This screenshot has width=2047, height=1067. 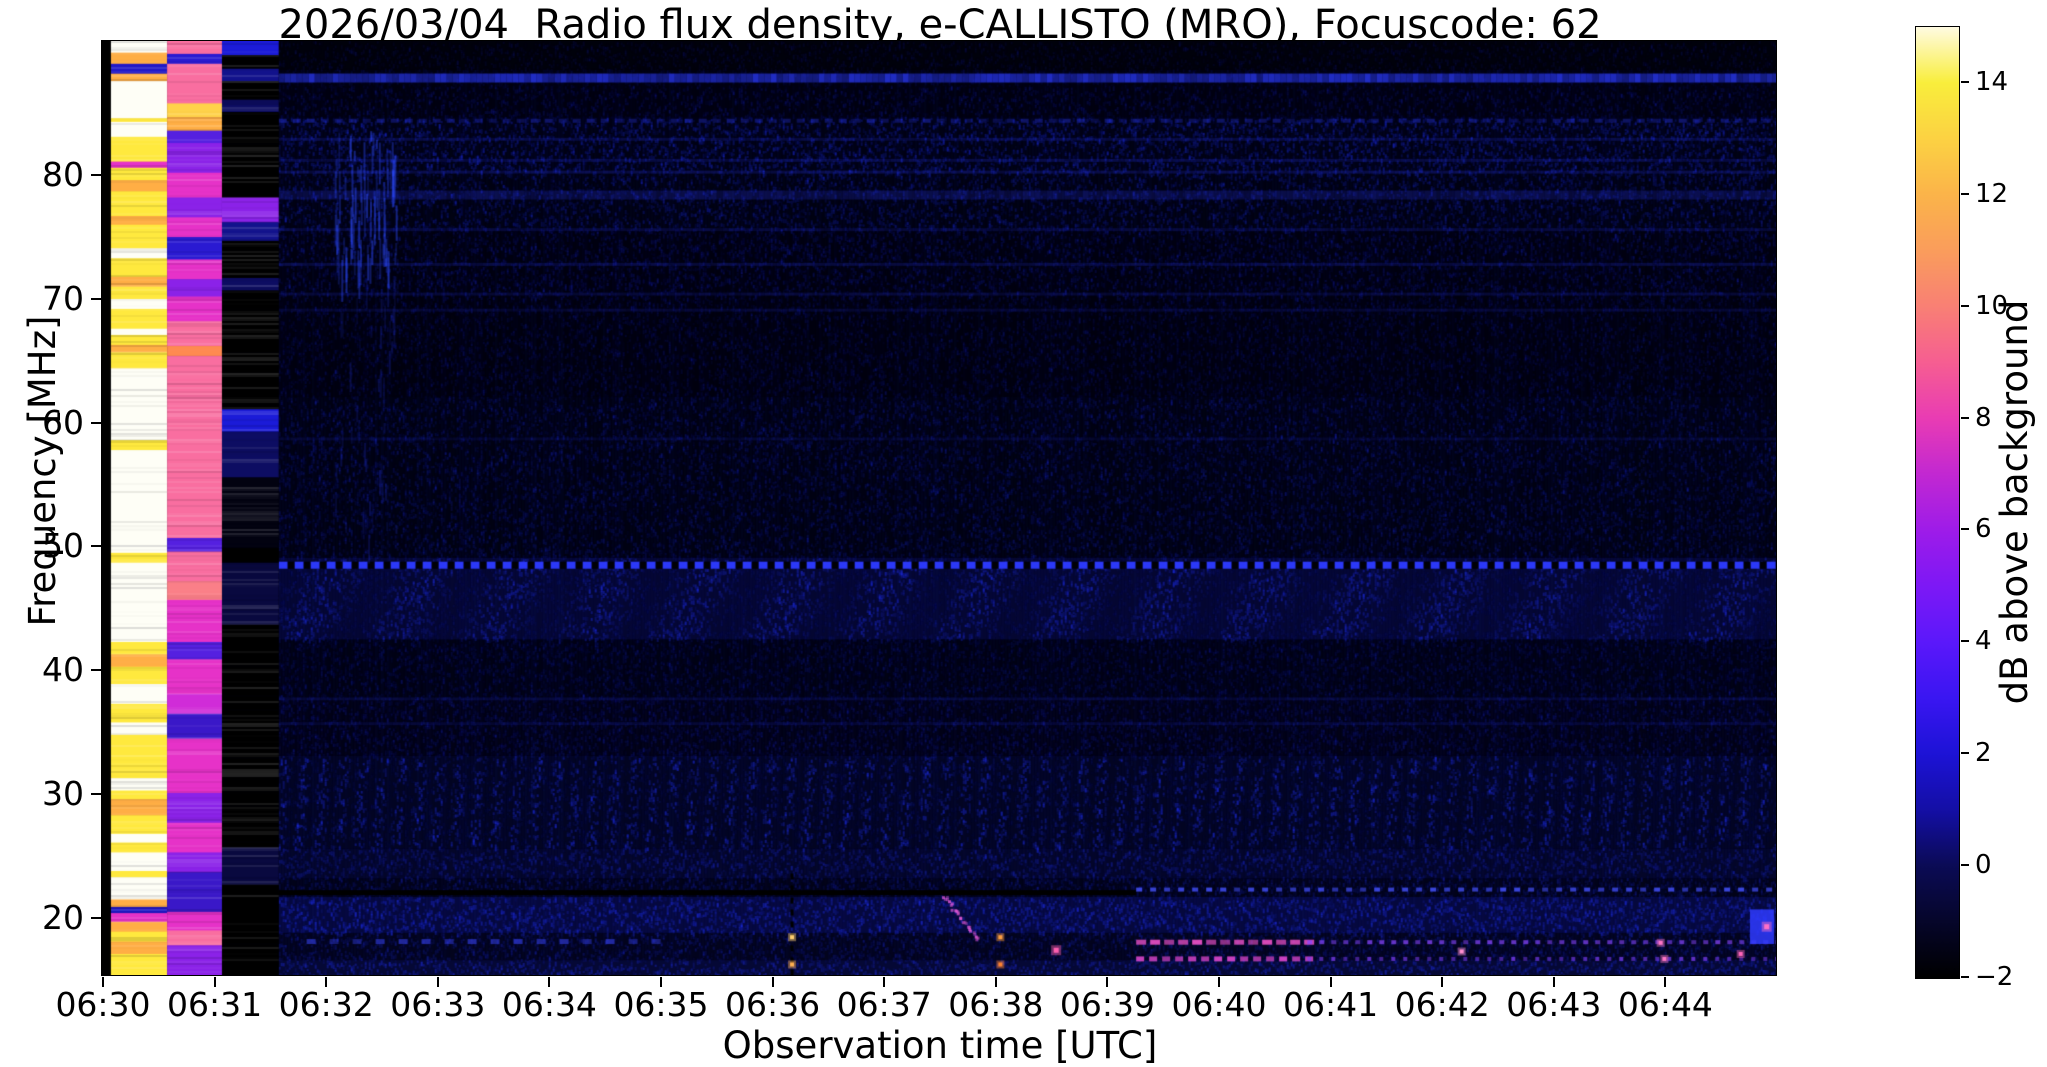 I want to click on x-tick-label: 06:34, so click(x=549, y=1004).